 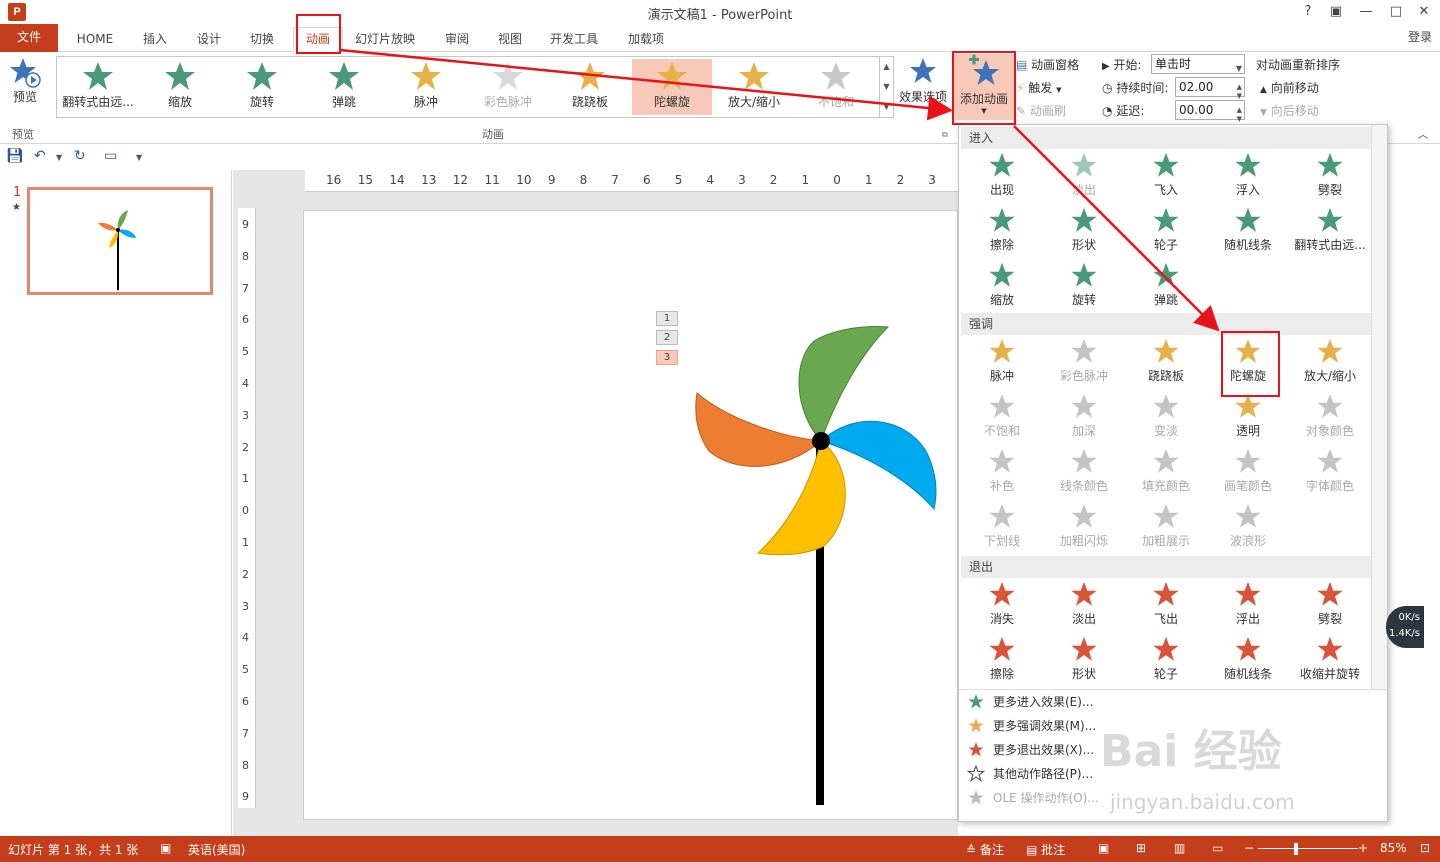 What do you see at coordinates (510, 39) in the screenshot?
I see `tab-view: 视图` at bounding box center [510, 39].